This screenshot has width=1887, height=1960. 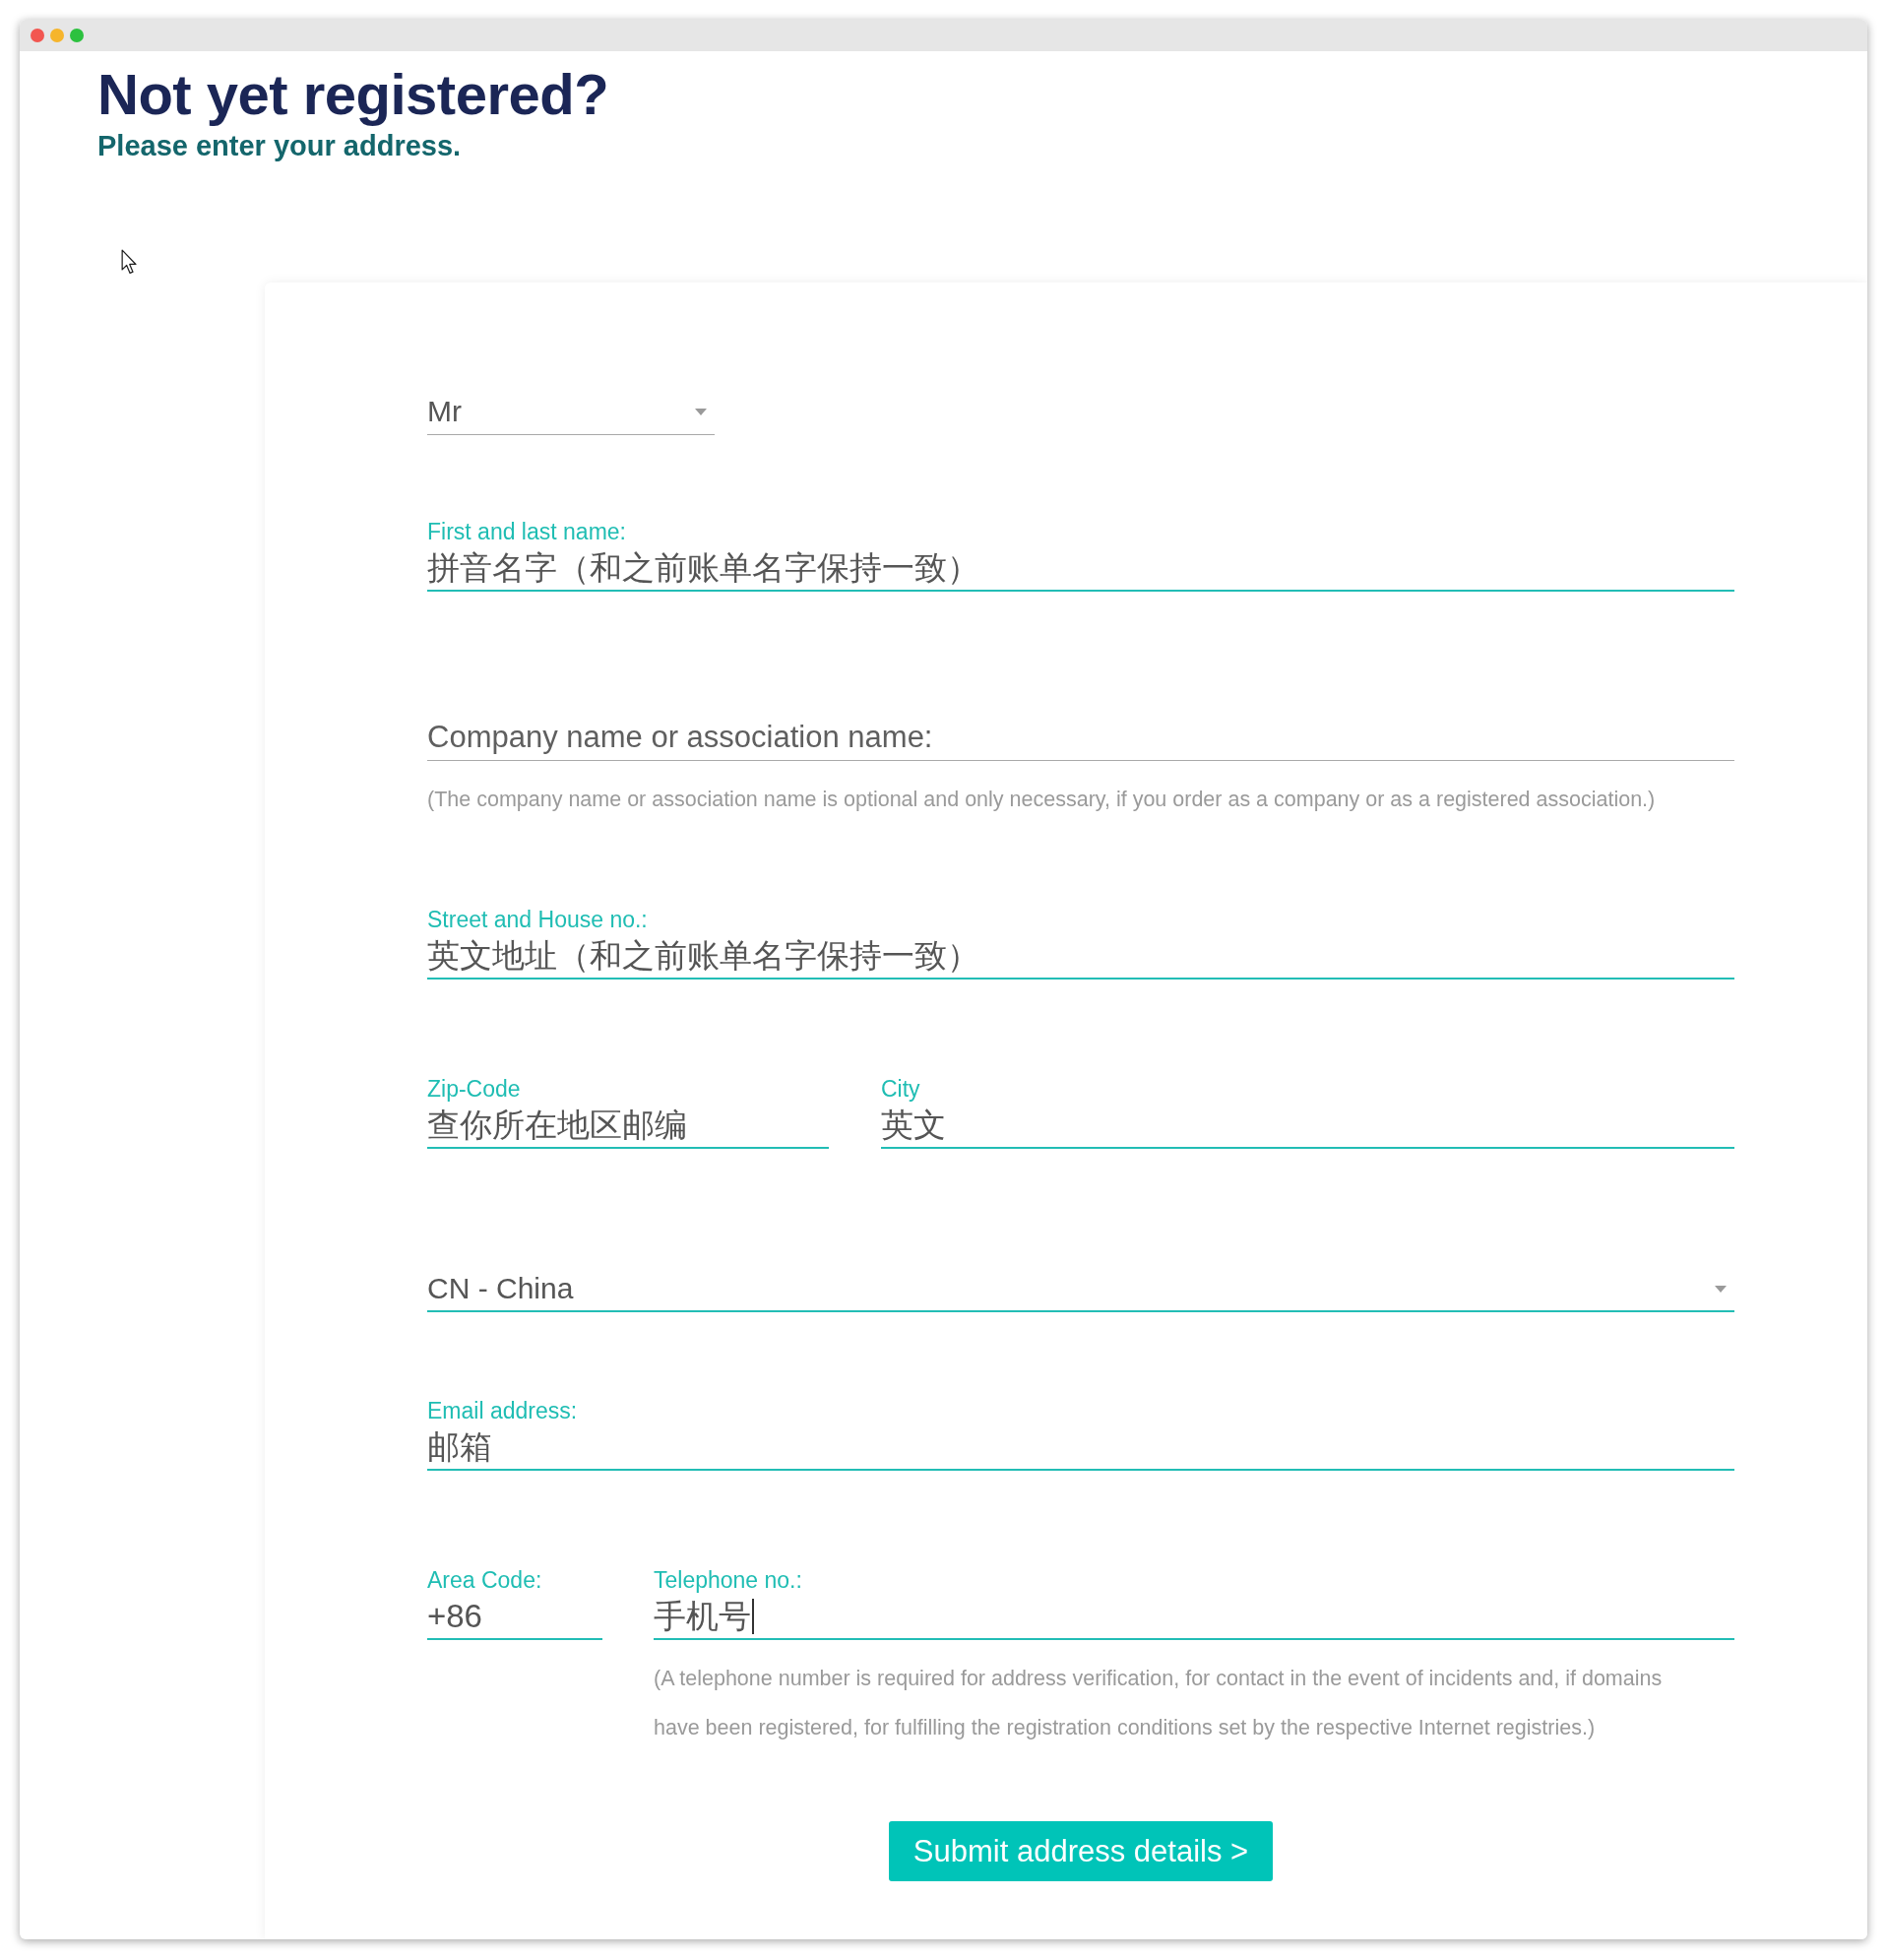 What do you see at coordinates (628, 1111) in the screenshot?
I see `zip-code-field: Zip-Code 查你所在地区邮编` at bounding box center [628, 1111].